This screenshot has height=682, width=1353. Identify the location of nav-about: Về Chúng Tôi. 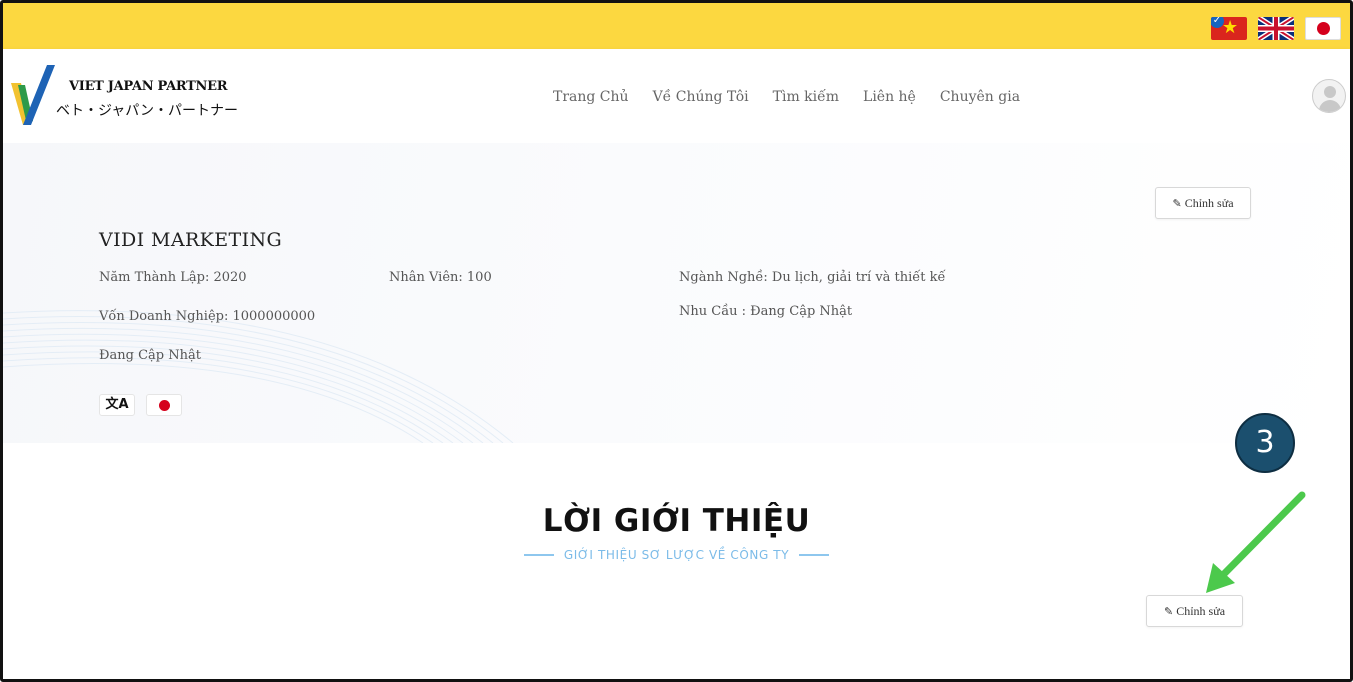
(701, 97).